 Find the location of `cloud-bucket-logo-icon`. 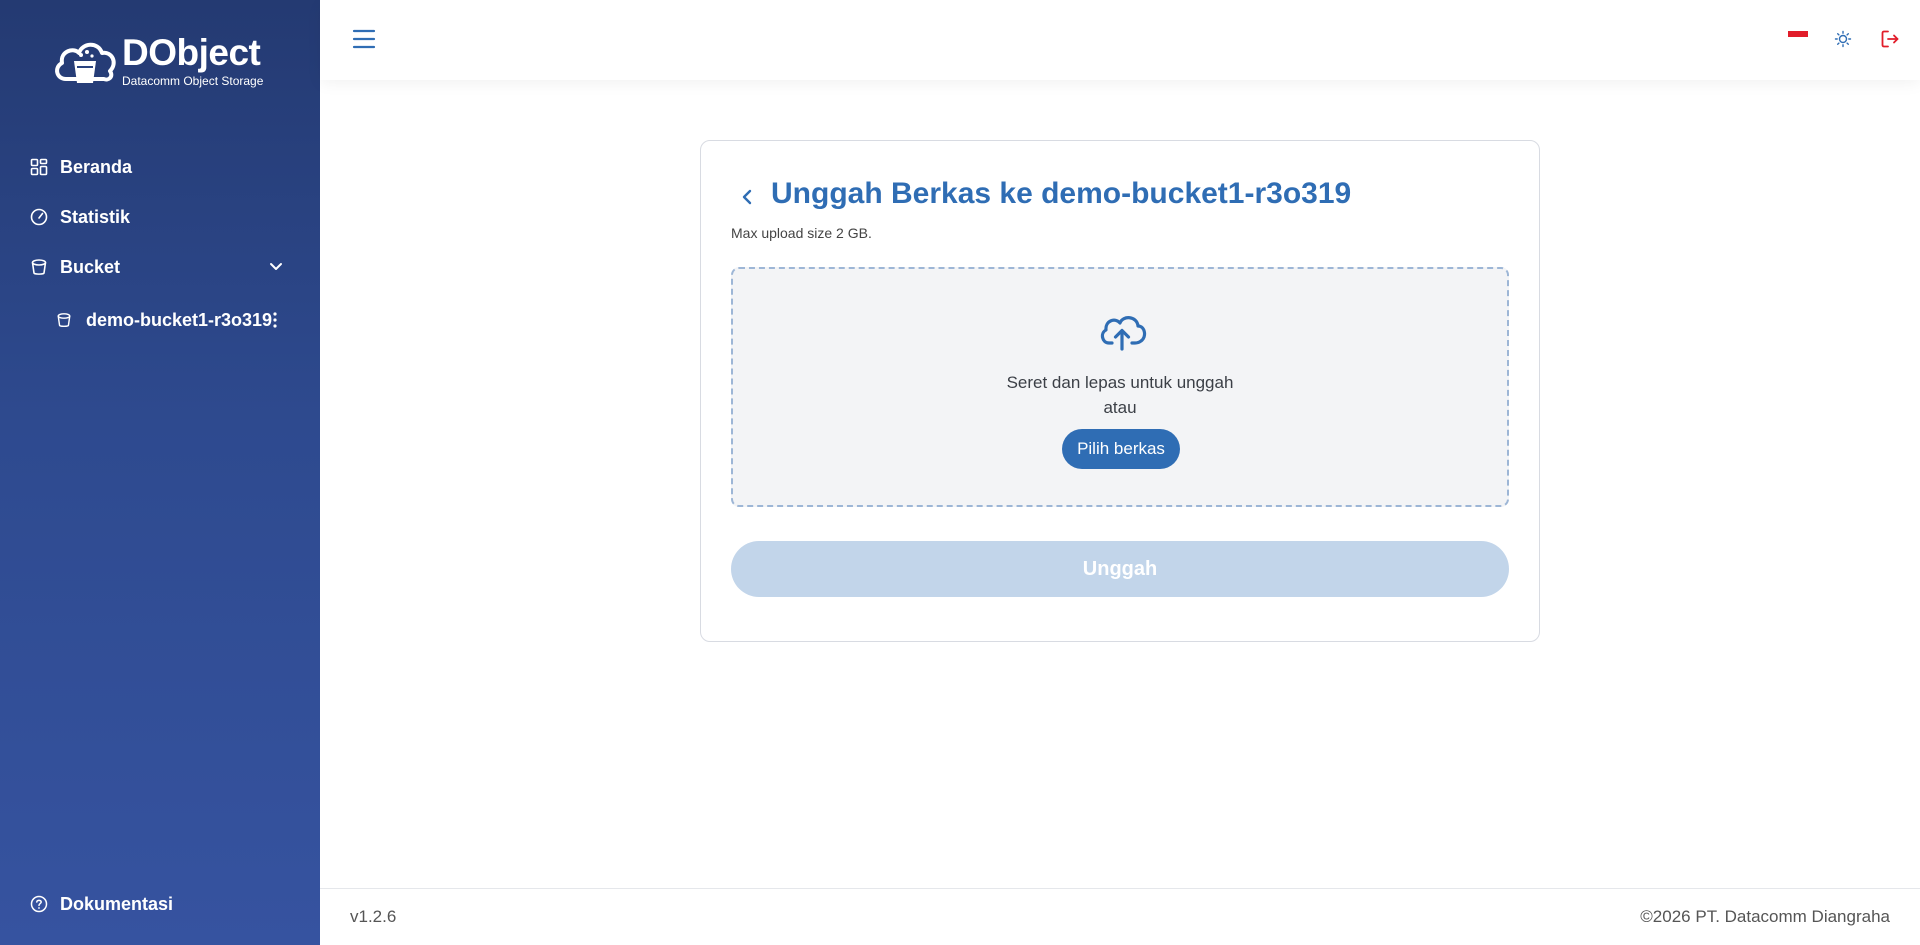

cloud-bucket-logo-icon is located at coordinates (85, 62).